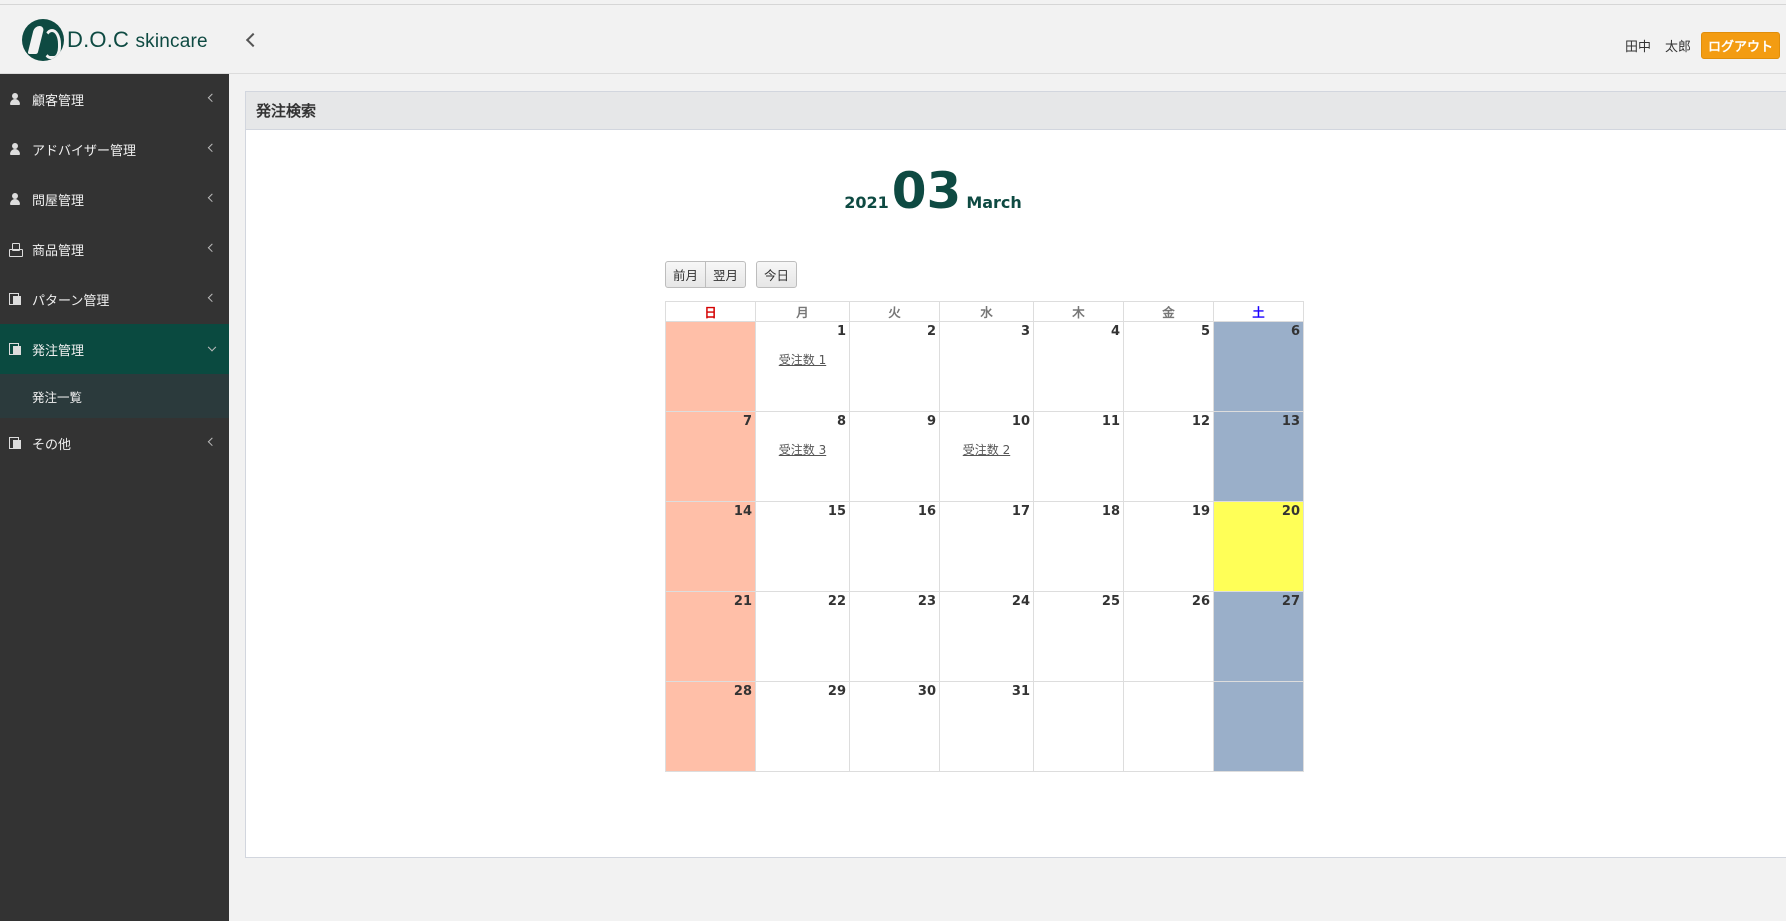 The image size is (1786, 921). I want to click on sidebar-toggle-chevron-left-icon, so click(252, 41).